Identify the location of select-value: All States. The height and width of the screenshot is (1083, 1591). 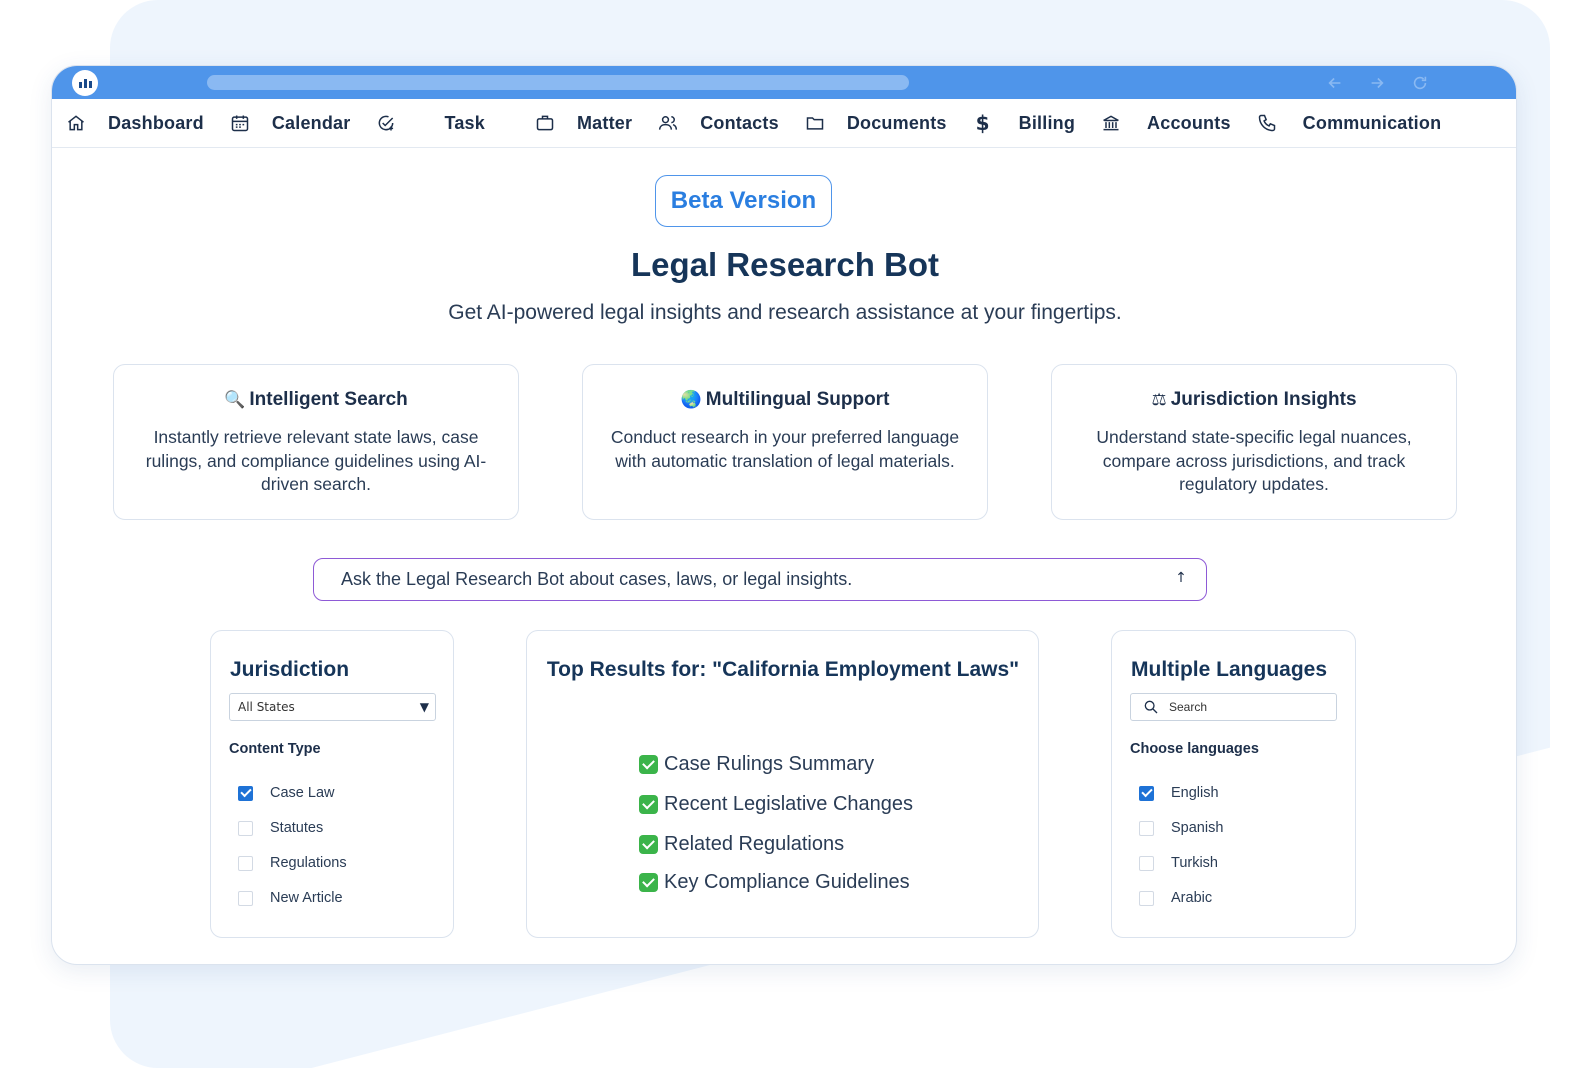
(266, 707).